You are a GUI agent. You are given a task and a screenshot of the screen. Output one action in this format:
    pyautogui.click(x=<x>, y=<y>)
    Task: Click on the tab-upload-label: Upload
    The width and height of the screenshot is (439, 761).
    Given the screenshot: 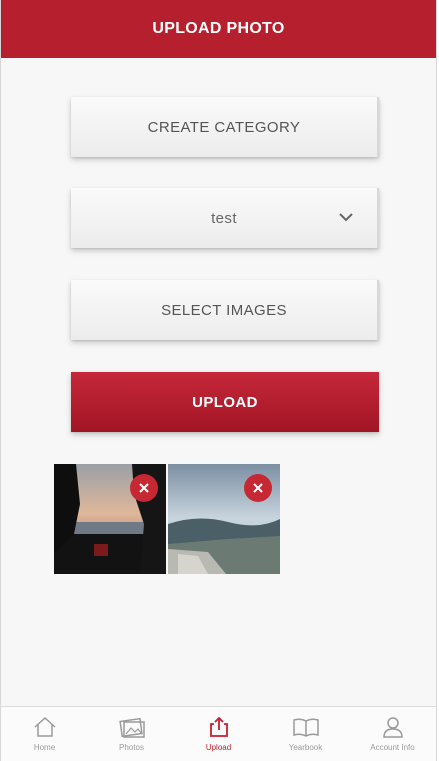 What is the action you would take?
    pyautogui.click(x=218, y=747)
    